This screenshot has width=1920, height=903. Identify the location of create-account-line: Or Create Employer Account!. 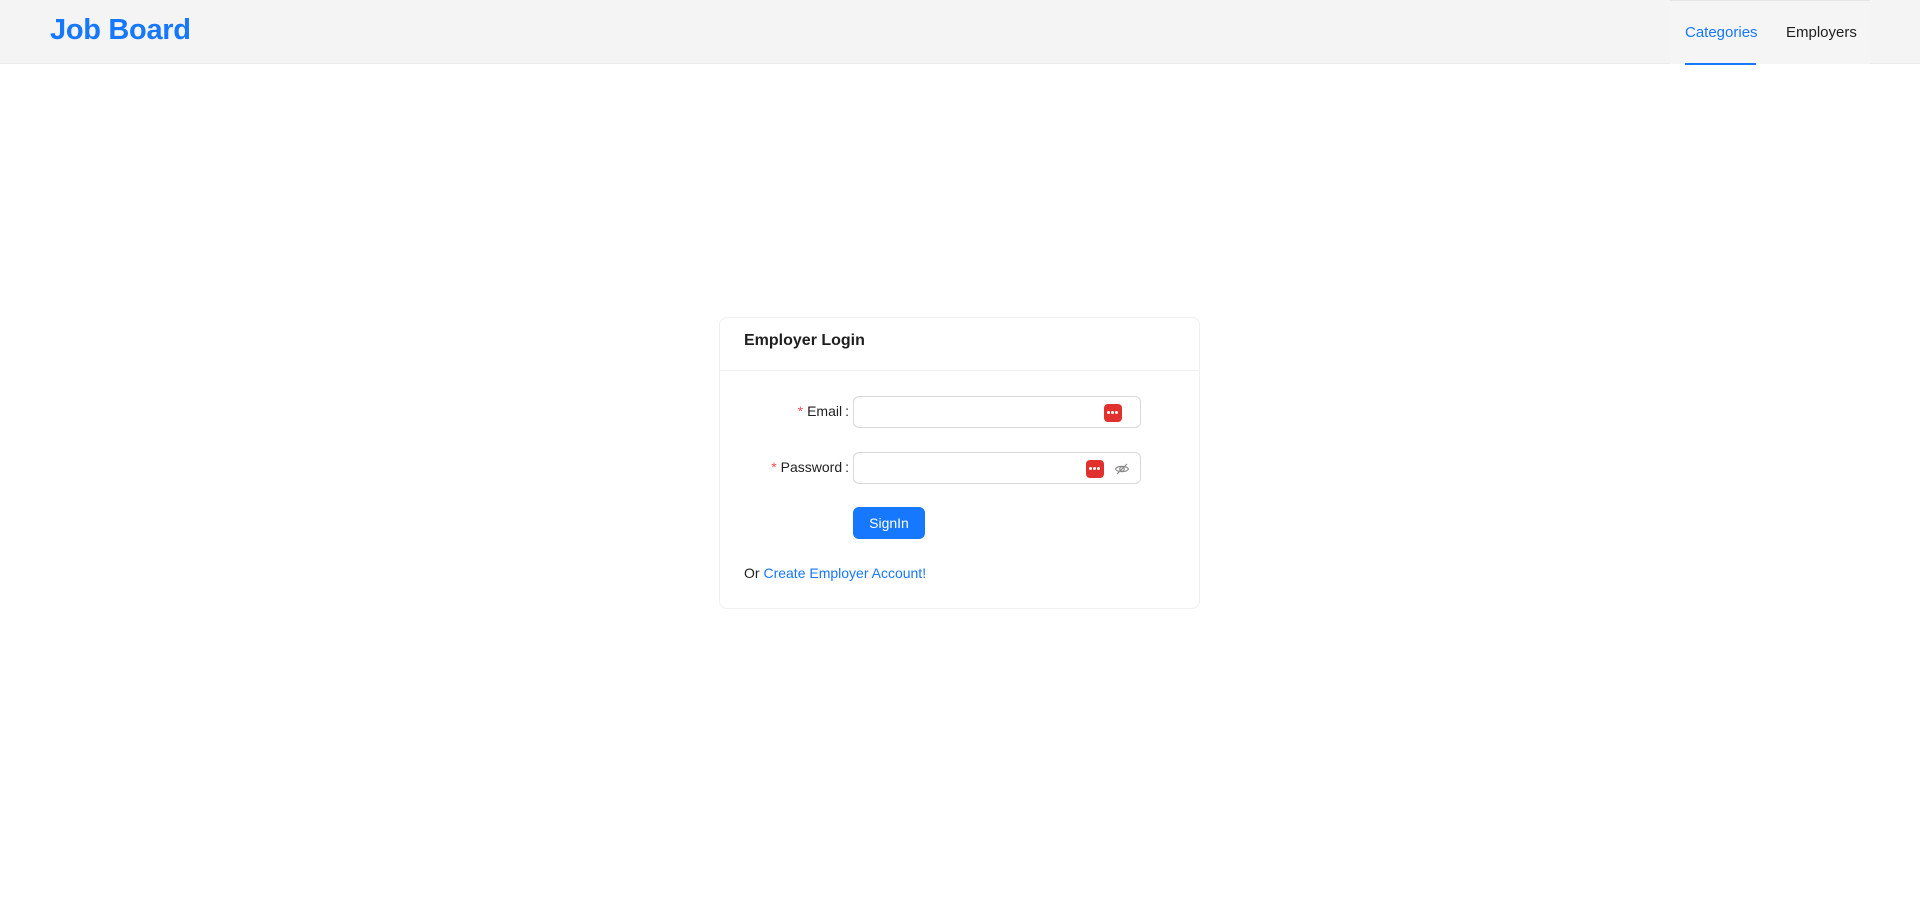
(835, 573).